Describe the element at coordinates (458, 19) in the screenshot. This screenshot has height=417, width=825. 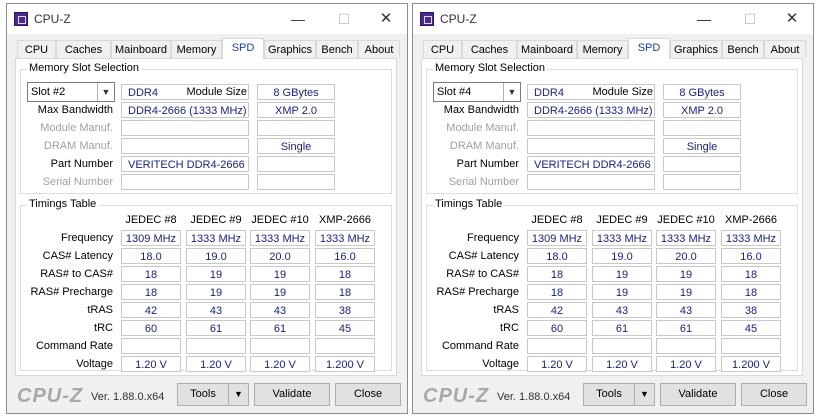
I see `window-title: CPU-Z` at that location.